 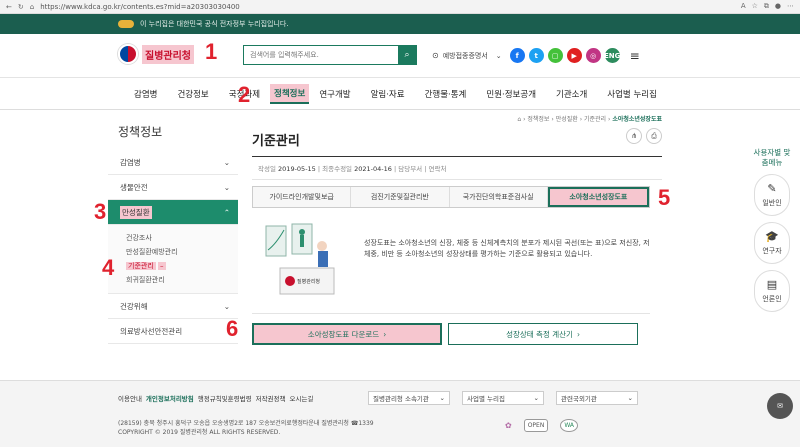 I want to click on print-icon: ⎙, so click(x=654, y=136).